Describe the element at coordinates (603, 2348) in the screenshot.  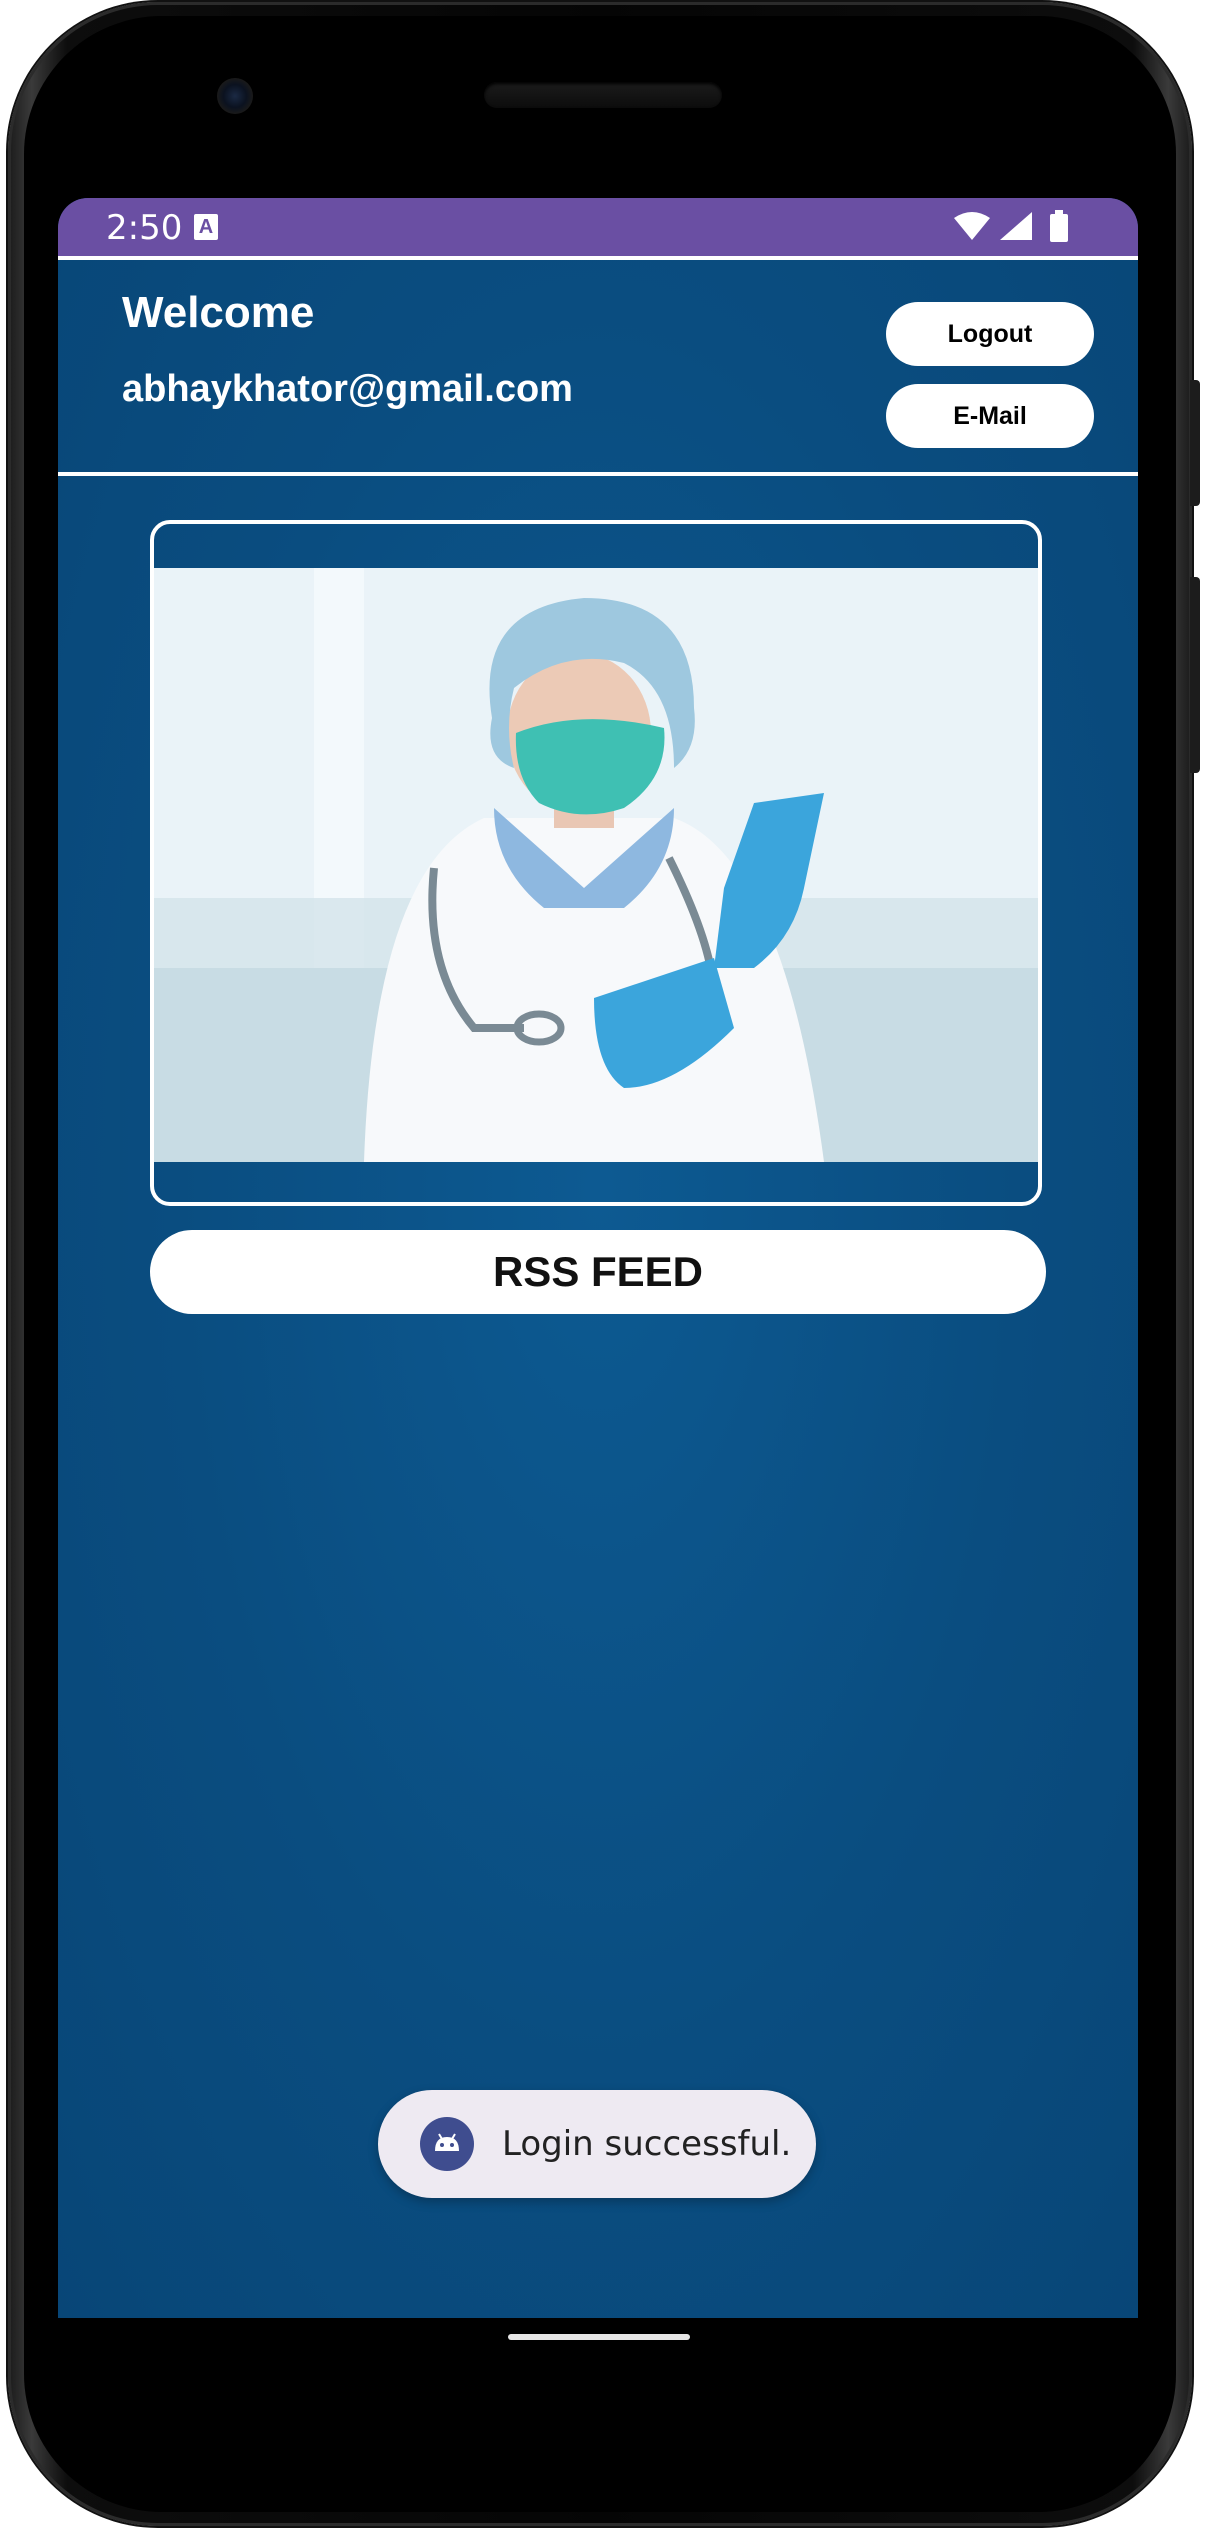
I see `navigation-bar` at that location.